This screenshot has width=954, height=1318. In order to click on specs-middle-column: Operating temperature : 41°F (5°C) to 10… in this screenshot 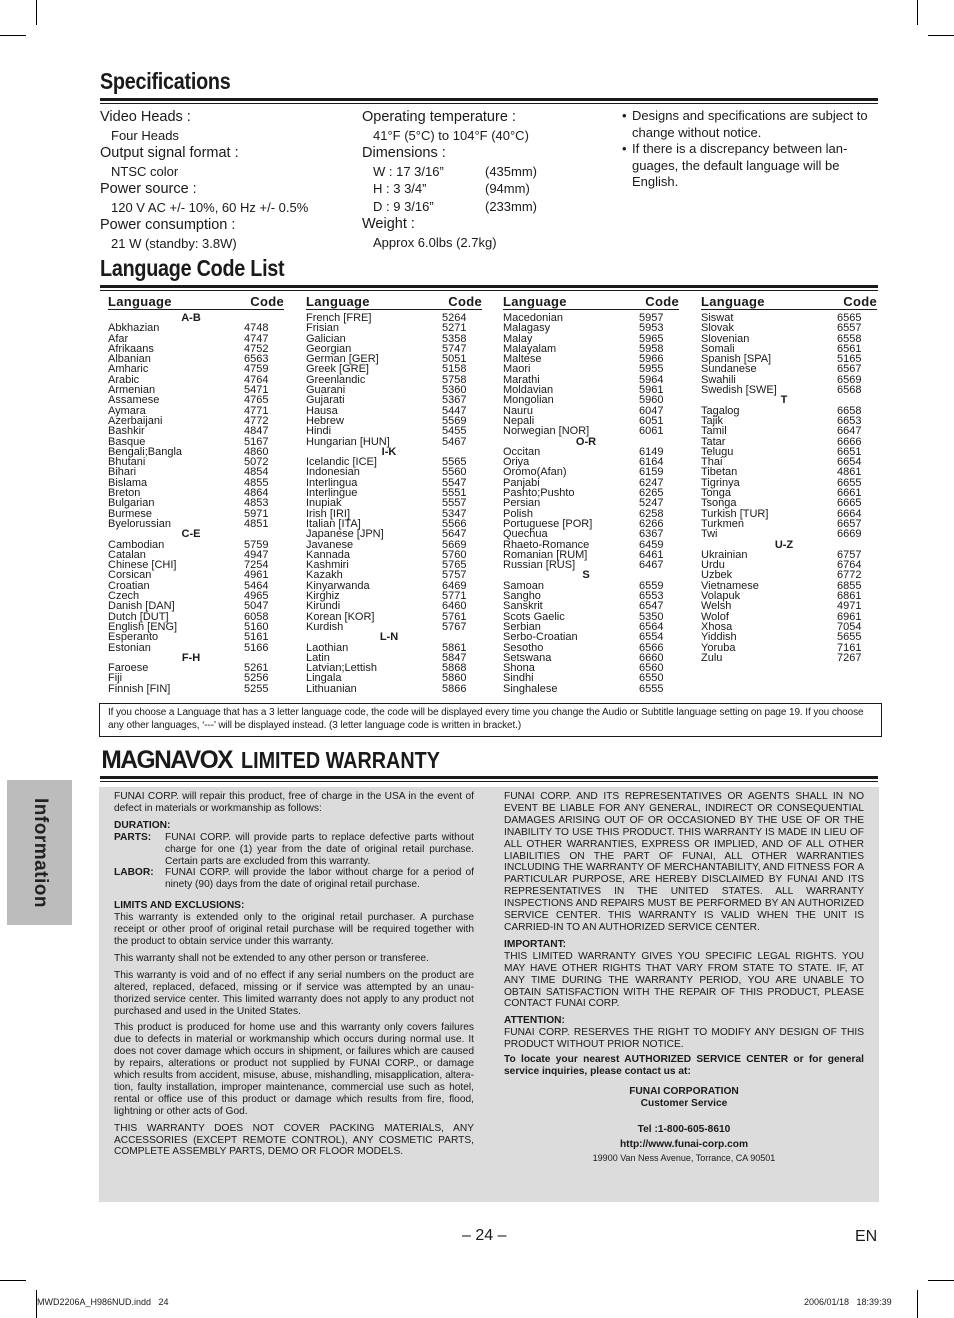, I will do `click(449, 180)`.